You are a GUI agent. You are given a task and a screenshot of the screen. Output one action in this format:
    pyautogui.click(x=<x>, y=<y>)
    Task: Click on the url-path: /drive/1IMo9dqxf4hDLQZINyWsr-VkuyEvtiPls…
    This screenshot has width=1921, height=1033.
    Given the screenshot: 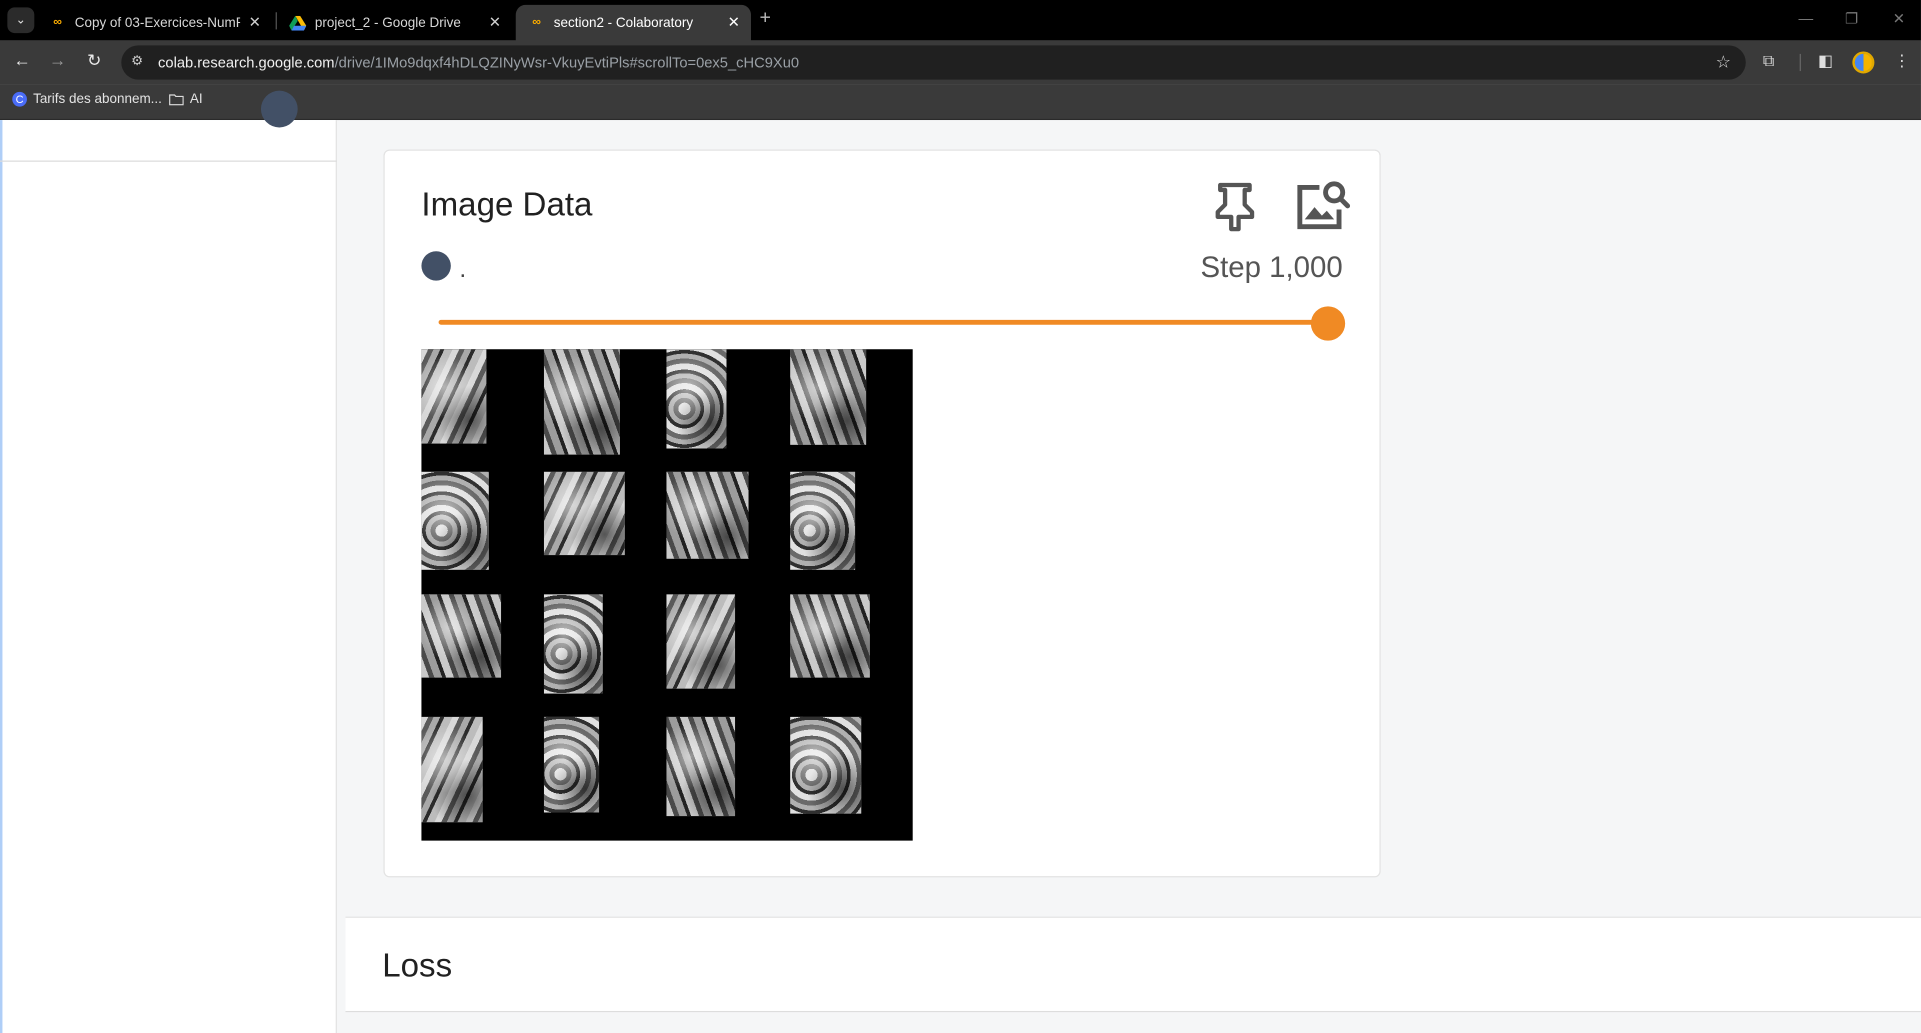 What is the action you would take?
    pyautogui.click(x=567, y=62)
    